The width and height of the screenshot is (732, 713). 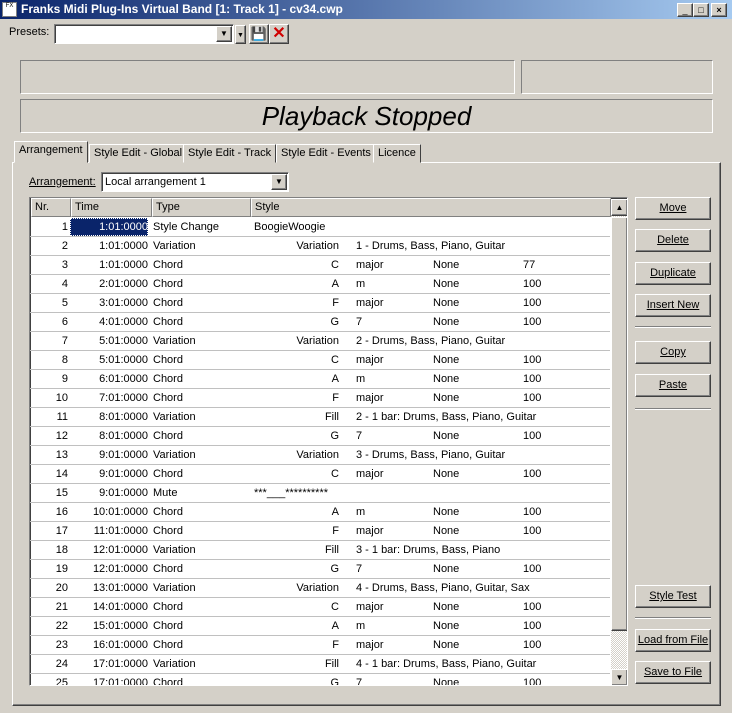 I want to click on cell-style-detail: 4 - Drums, Bass, Piano, Guitar, Sax, so click(x=443, y=588).